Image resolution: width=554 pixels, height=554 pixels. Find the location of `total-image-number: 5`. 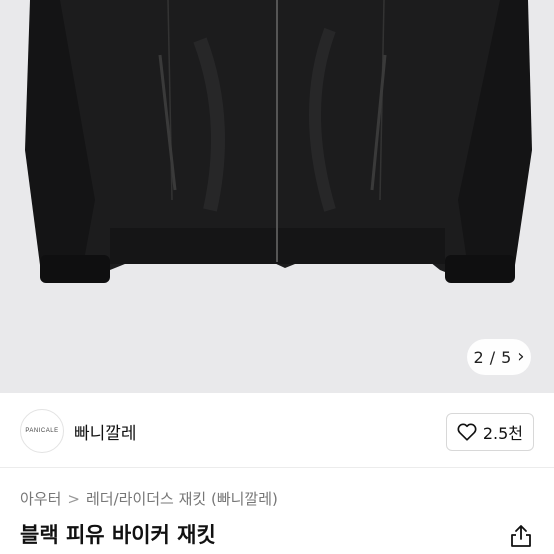

total-image-number: 5 is located at coordinates (506, 357).